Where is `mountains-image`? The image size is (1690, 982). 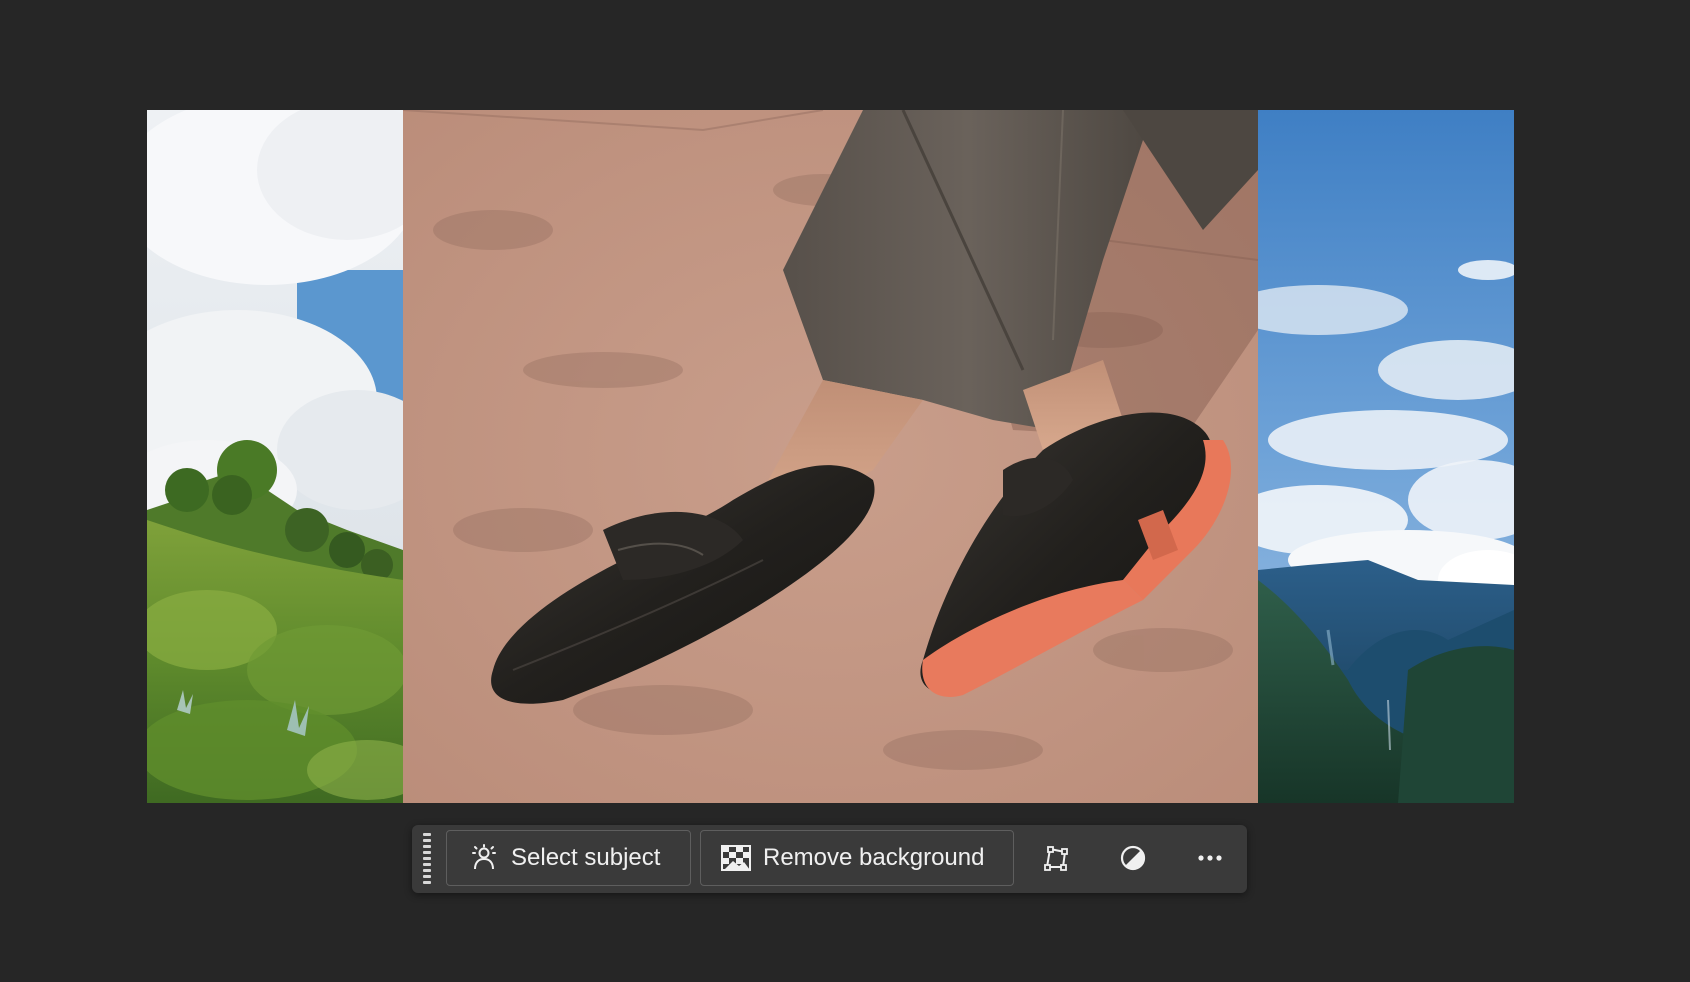
mountains-image is located at coordinates (1386, 456).